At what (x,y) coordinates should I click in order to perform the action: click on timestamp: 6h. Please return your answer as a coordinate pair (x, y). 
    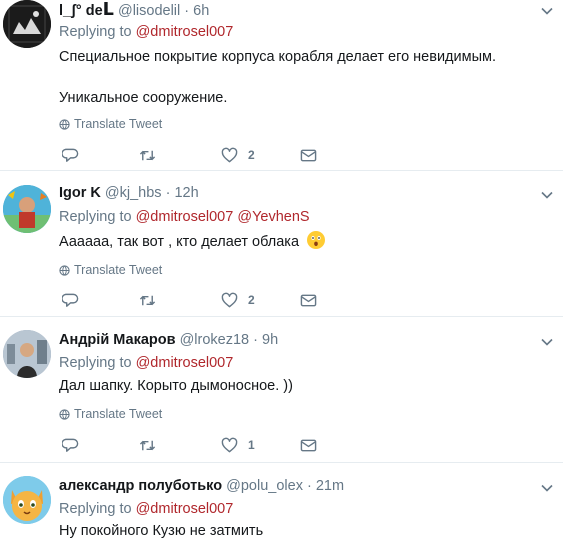
    Looking at the image, I should click on (201, 11).